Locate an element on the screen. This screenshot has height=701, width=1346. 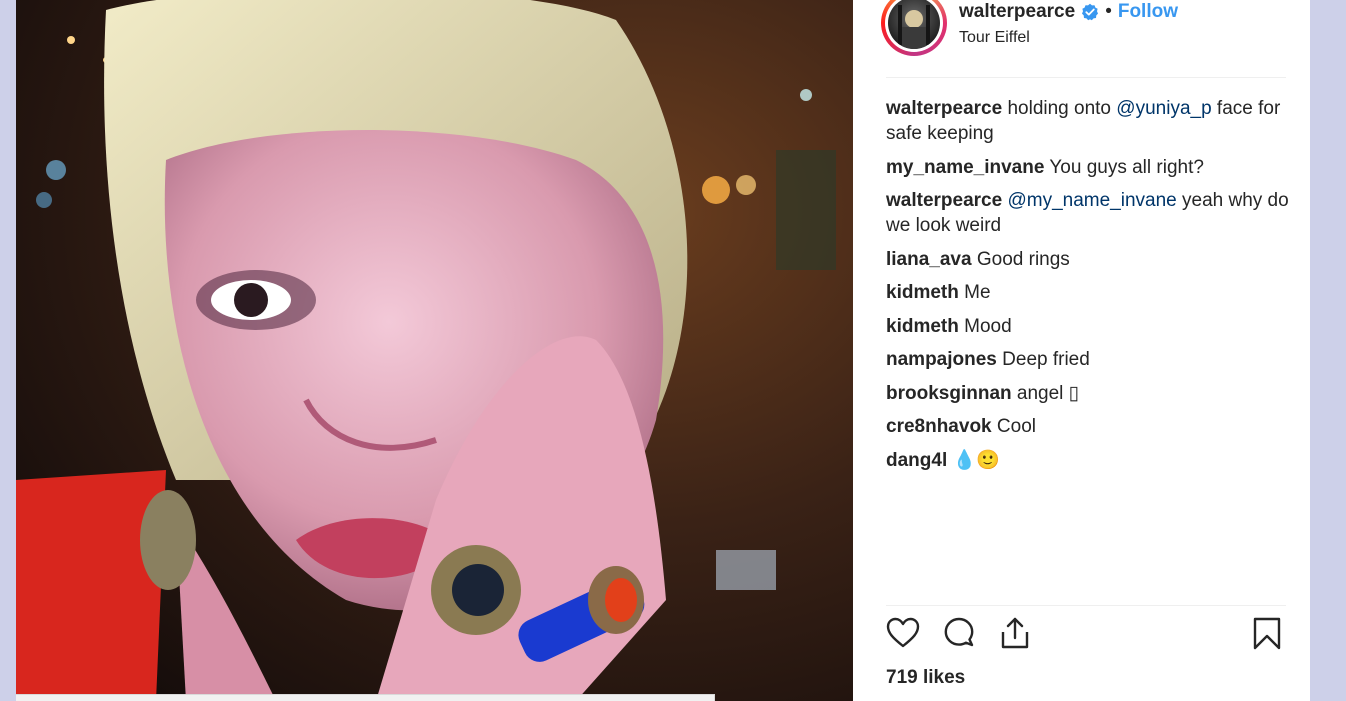
comment-text: 💧🙂 is located at coordinates (976, 459).